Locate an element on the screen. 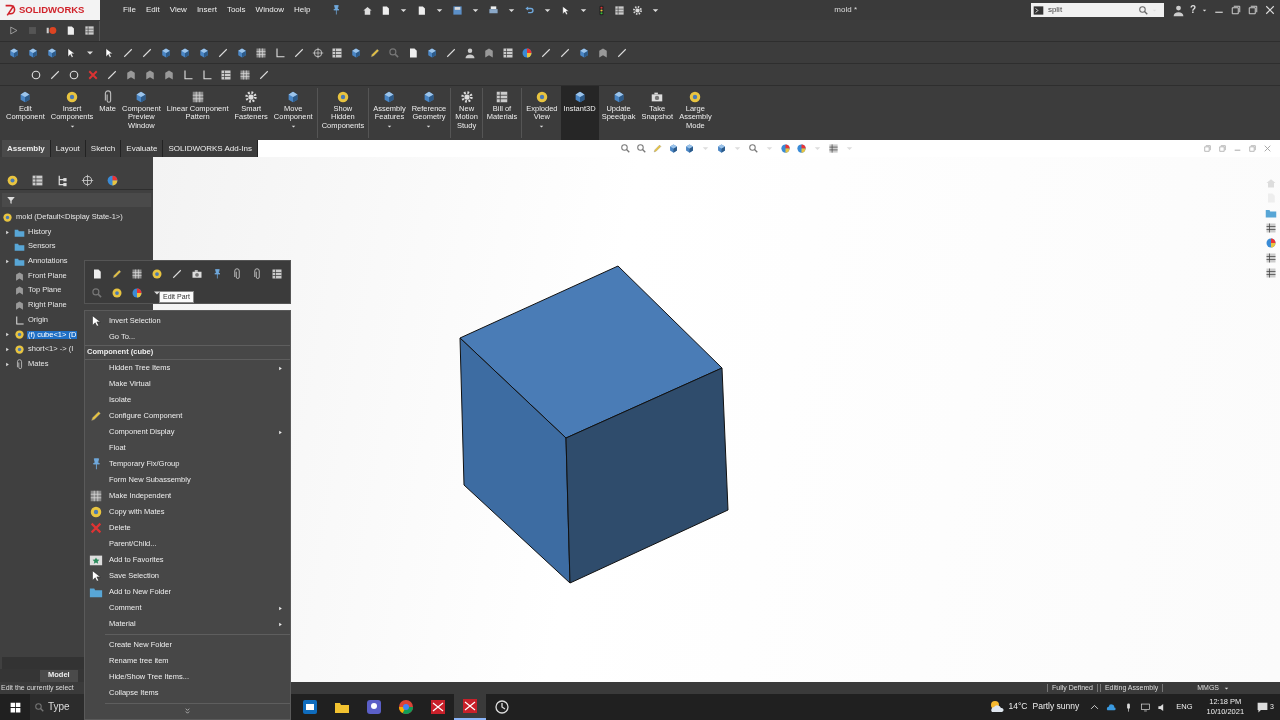 The image size is (1280, 720). menu-item: File is located at coordinates (129, 10).